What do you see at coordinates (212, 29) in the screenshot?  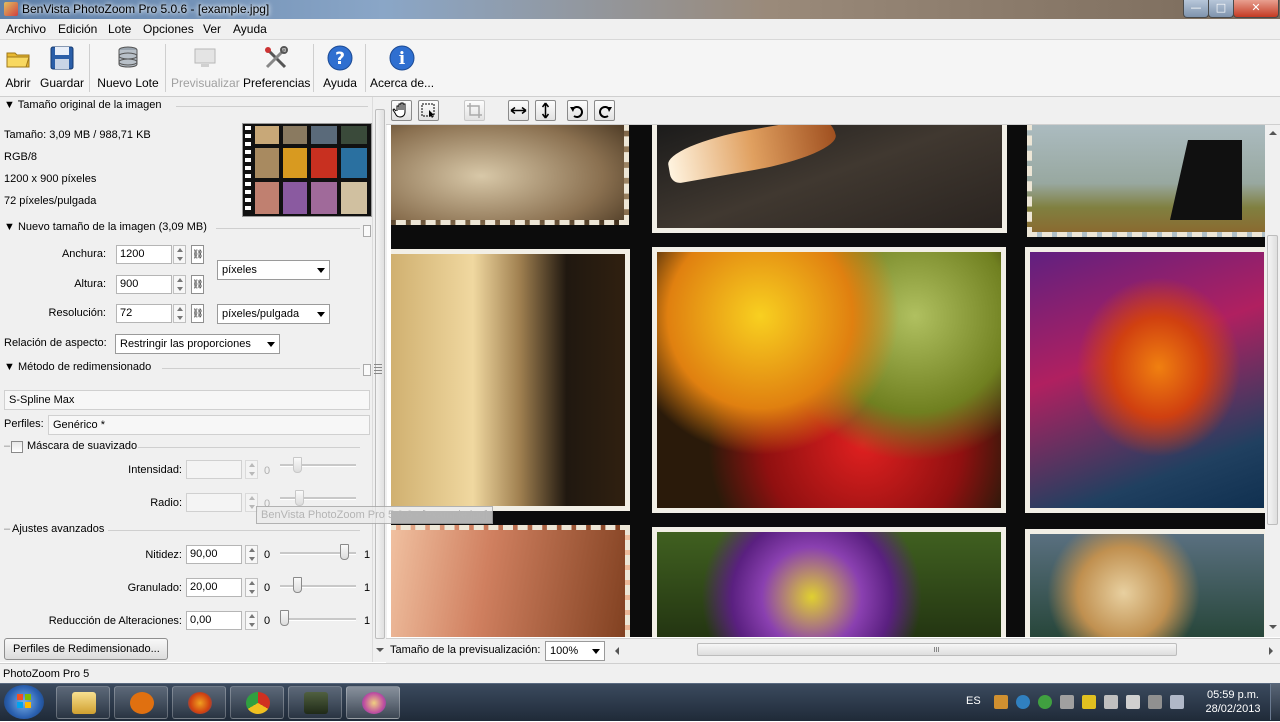 I see `menu-ver: Ver` at bounding box center [212, 29].